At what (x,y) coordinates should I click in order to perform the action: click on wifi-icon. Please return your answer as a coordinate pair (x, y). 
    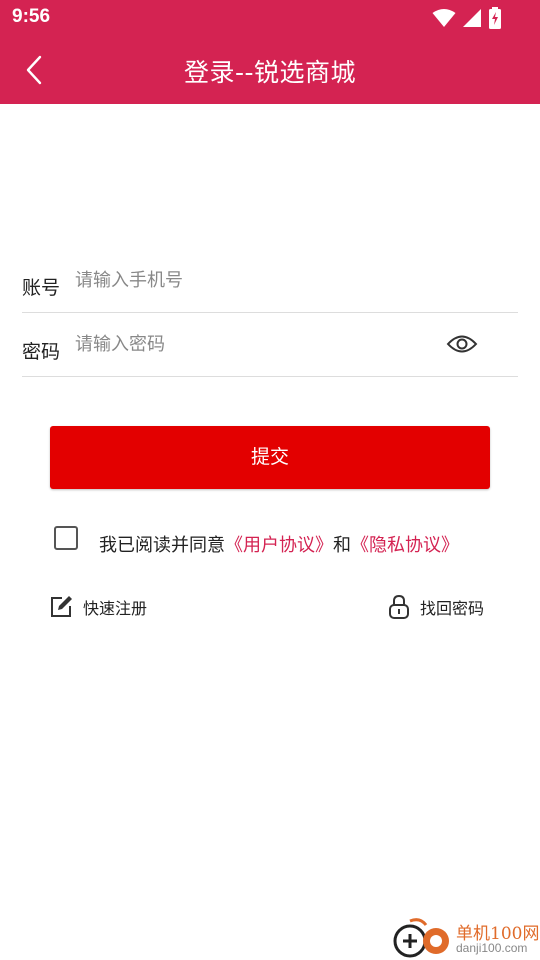
    Looking at the image, I should click on (444, 18).